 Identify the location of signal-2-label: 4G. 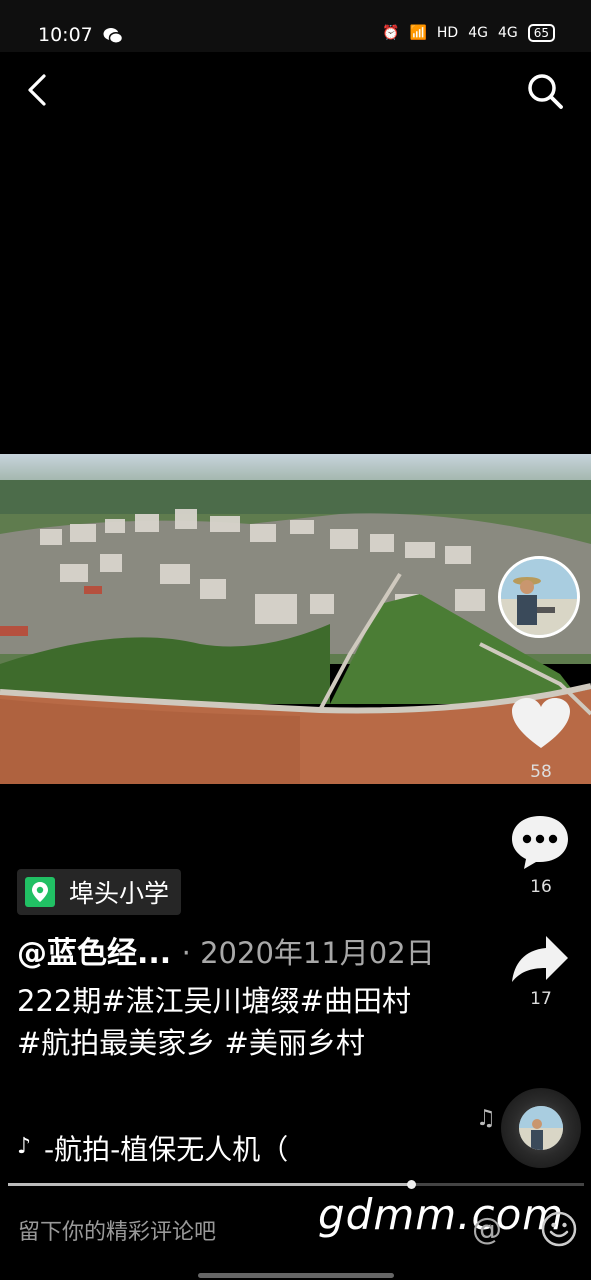
(507, 33).